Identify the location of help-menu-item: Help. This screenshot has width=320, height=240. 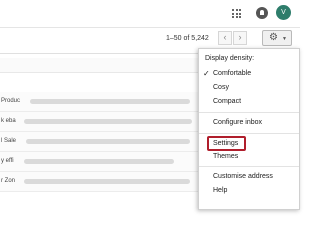
(220, 190).